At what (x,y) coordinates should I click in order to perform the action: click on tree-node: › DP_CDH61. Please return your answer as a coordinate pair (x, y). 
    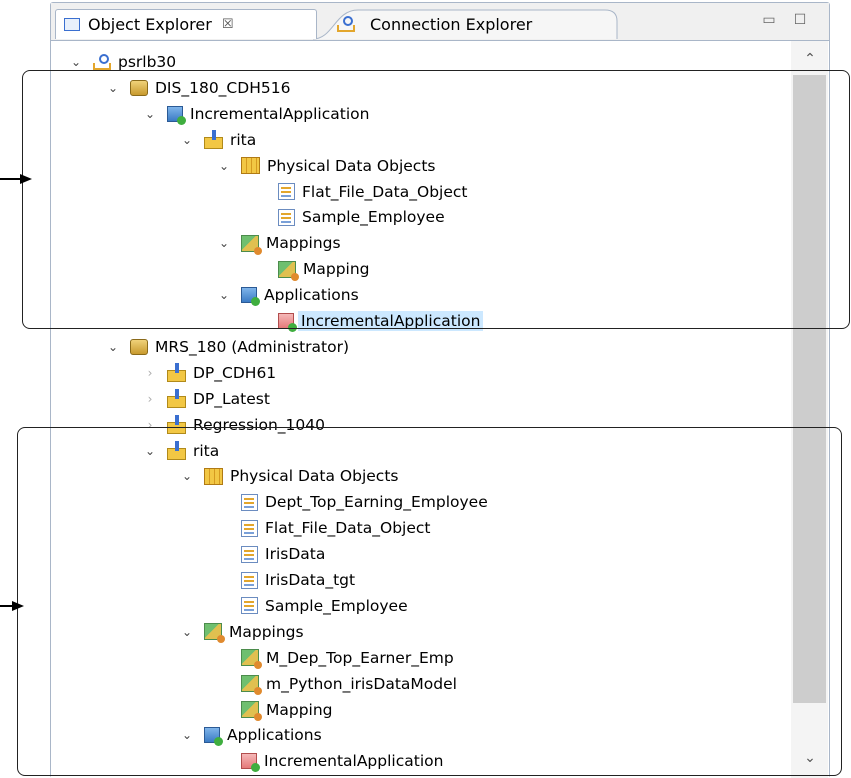
    Looking at the image, I should click on (209, 373).